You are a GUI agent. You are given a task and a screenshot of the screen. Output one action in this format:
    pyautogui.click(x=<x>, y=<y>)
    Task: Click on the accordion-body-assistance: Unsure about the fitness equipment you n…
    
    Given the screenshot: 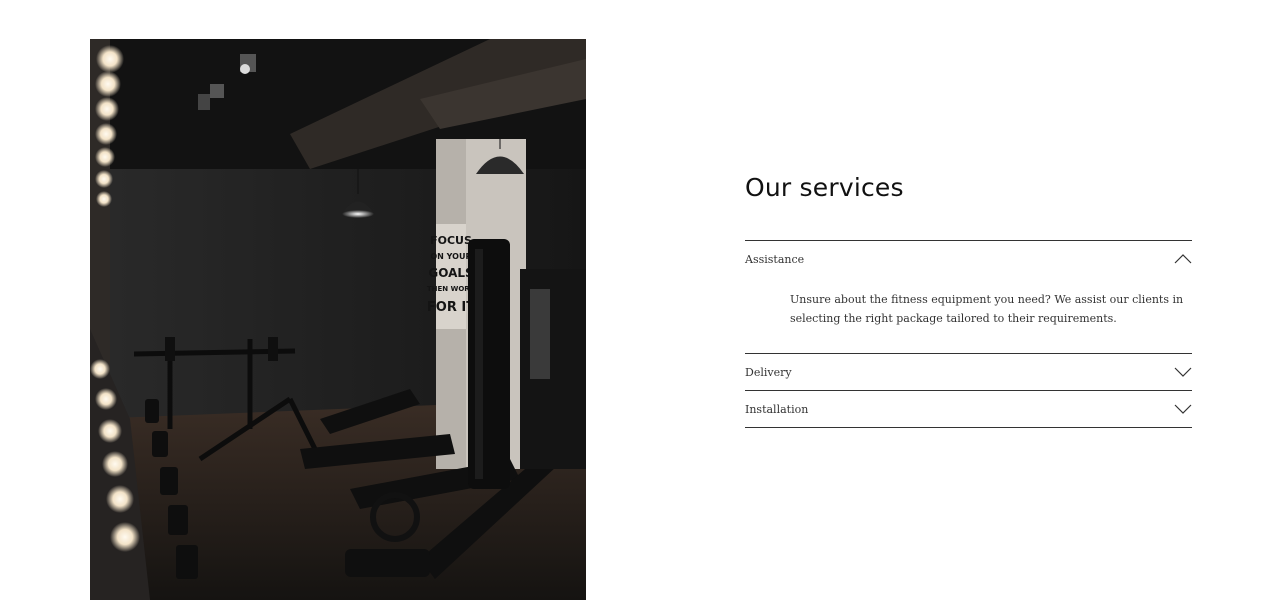 What is the action you would take?
    pyautogui.click(x=987, y=309)
    